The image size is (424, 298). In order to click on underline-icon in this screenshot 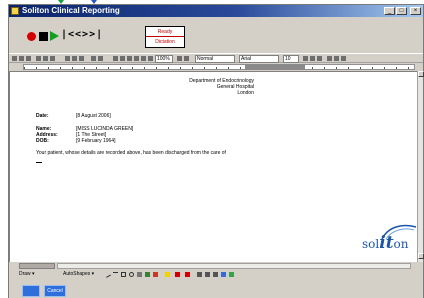, I will do `click(319, 58)`.